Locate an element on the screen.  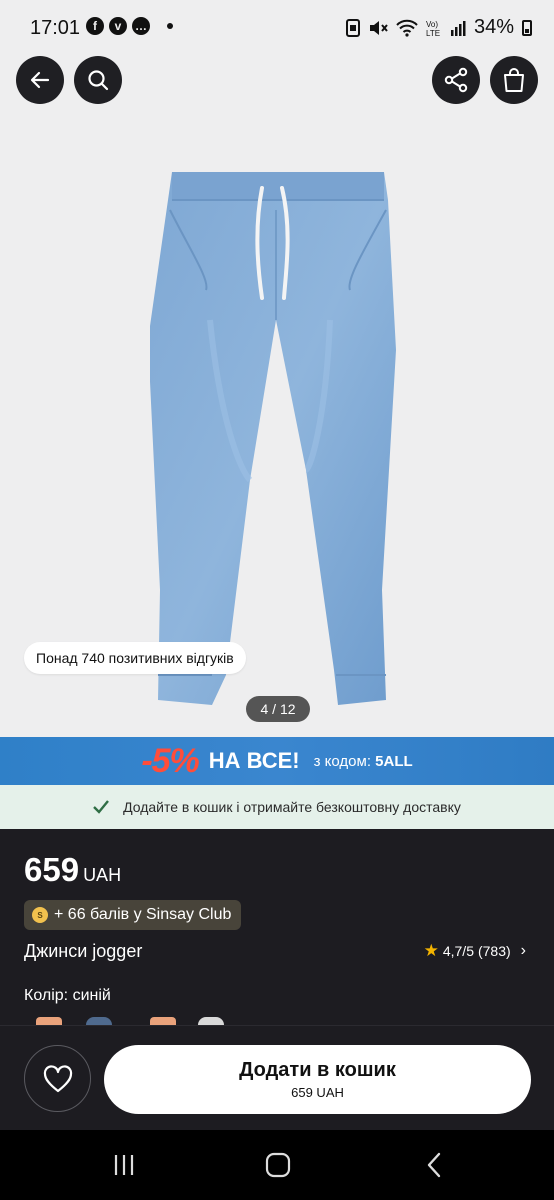
add-to-cart-price: 659 UAH is located at coordinates (317, 1092).